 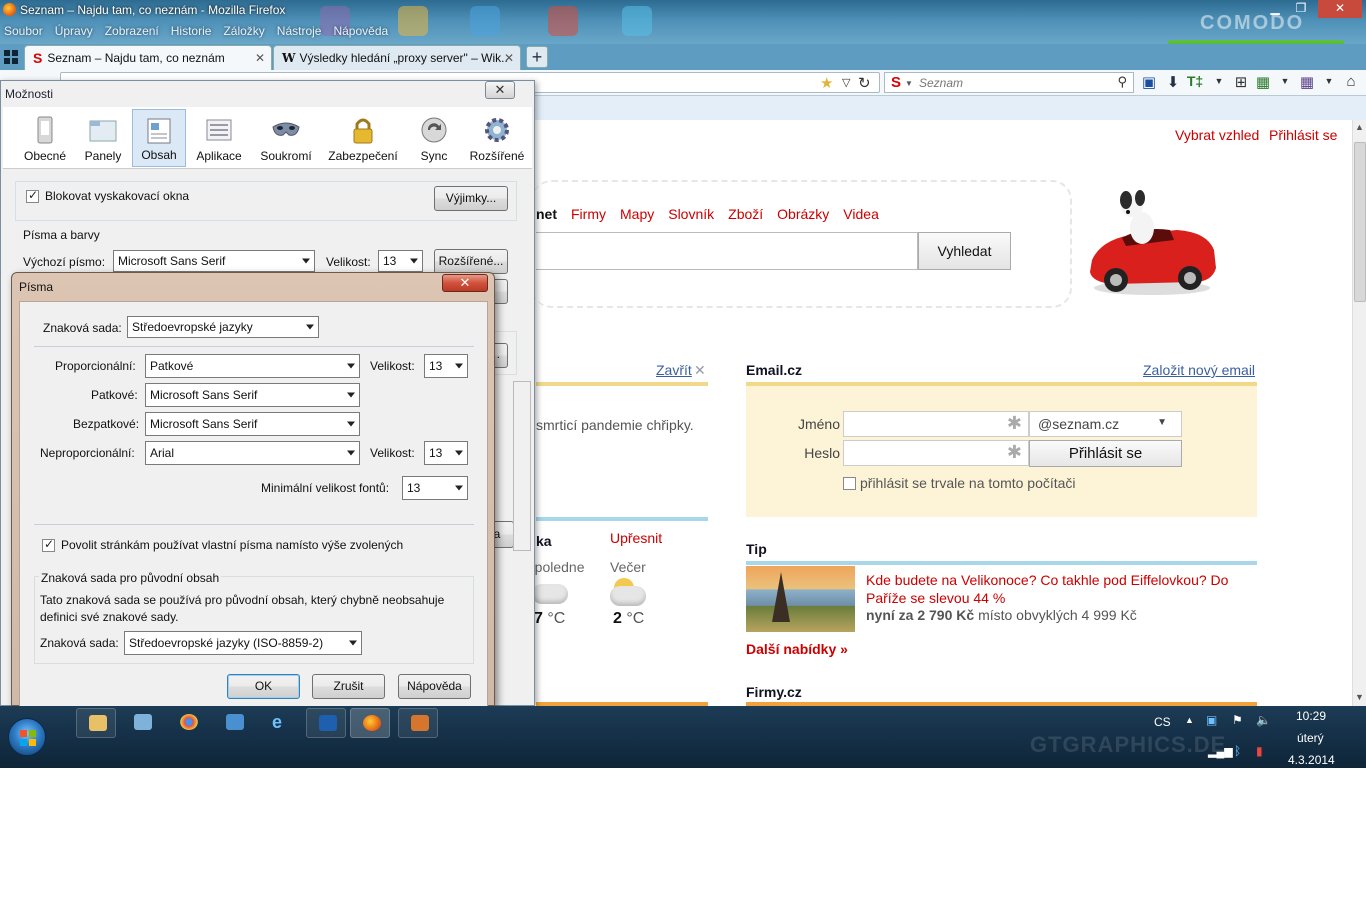 What do you see at coordinates (546, 214) in the screenshot?
I see `search-tab-internet: net` at bounding box center [546, 214].